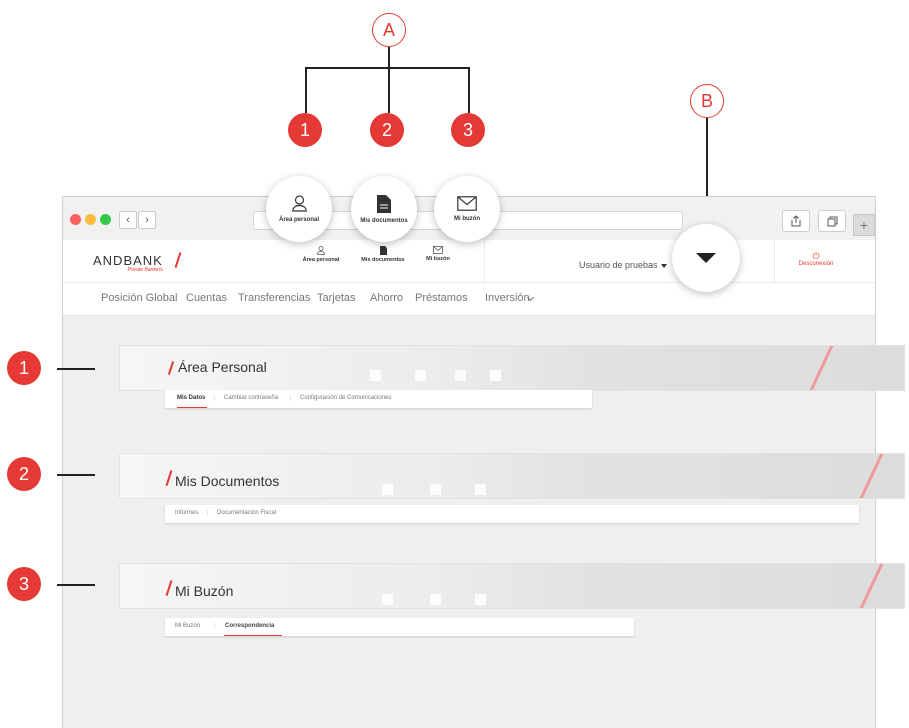 The width and height of the screenshot is (909, 728). I want to click on tab-configuracion-comunicaciones: Configuración de Comunicaciones, so click(345, 398).